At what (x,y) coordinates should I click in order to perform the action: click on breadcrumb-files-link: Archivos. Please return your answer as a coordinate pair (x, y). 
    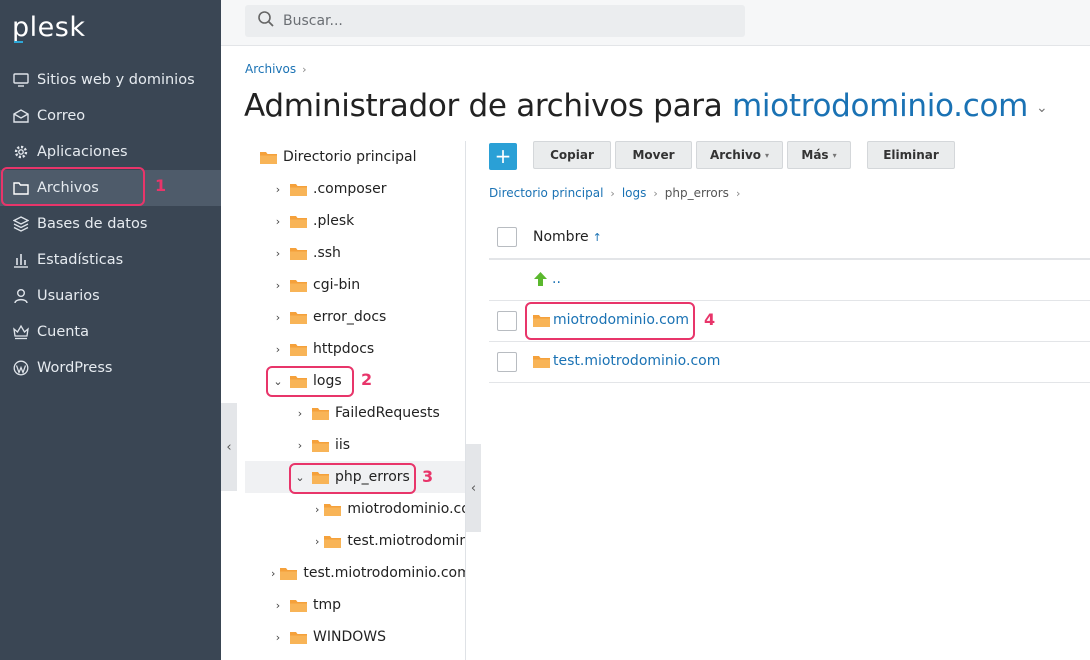
    Looking at the image, I should click on (270, 69).